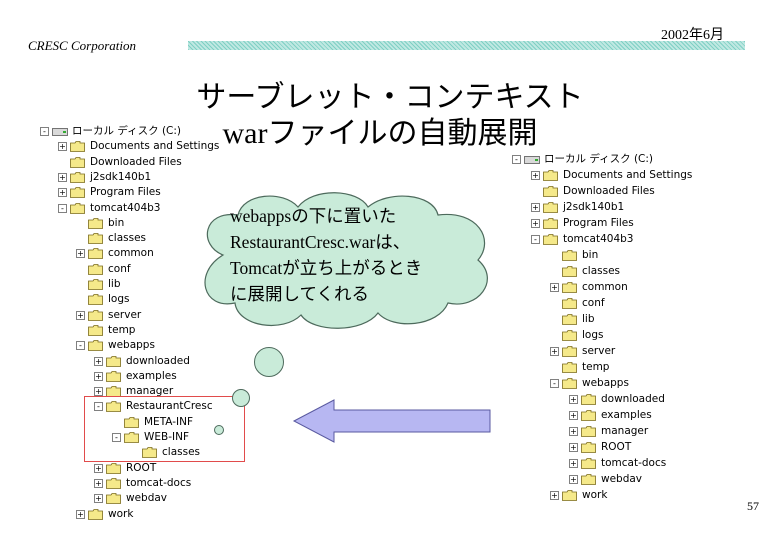  Describe the element at coordinates (320, 242) in the screenshot. I see `callout-line: RestaurantCresc.warは、` at that location.